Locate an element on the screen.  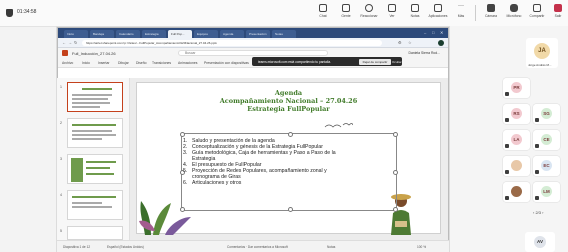
camera-button: Cámara is located at coordinates (491, 11).